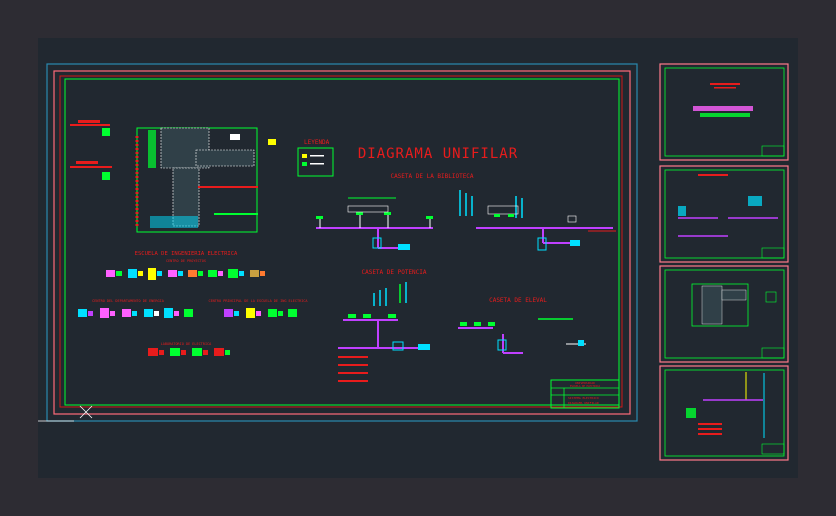 This screenshot has width=836, height=516. What do you see at coordinates (537, 220) in the screenshot?
I see `biblioteca-right-diagram` at bounding box center [537, 220].